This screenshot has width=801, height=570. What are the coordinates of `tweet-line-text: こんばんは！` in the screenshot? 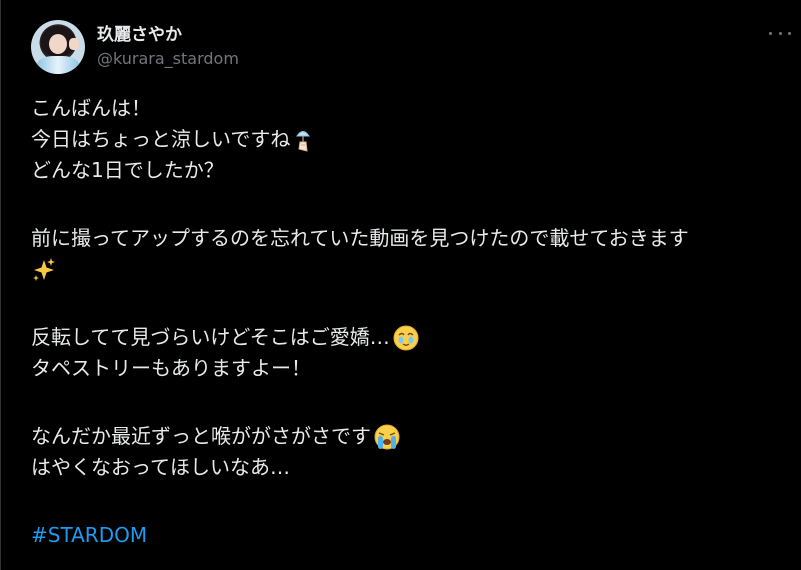 It's located at (91, 108).